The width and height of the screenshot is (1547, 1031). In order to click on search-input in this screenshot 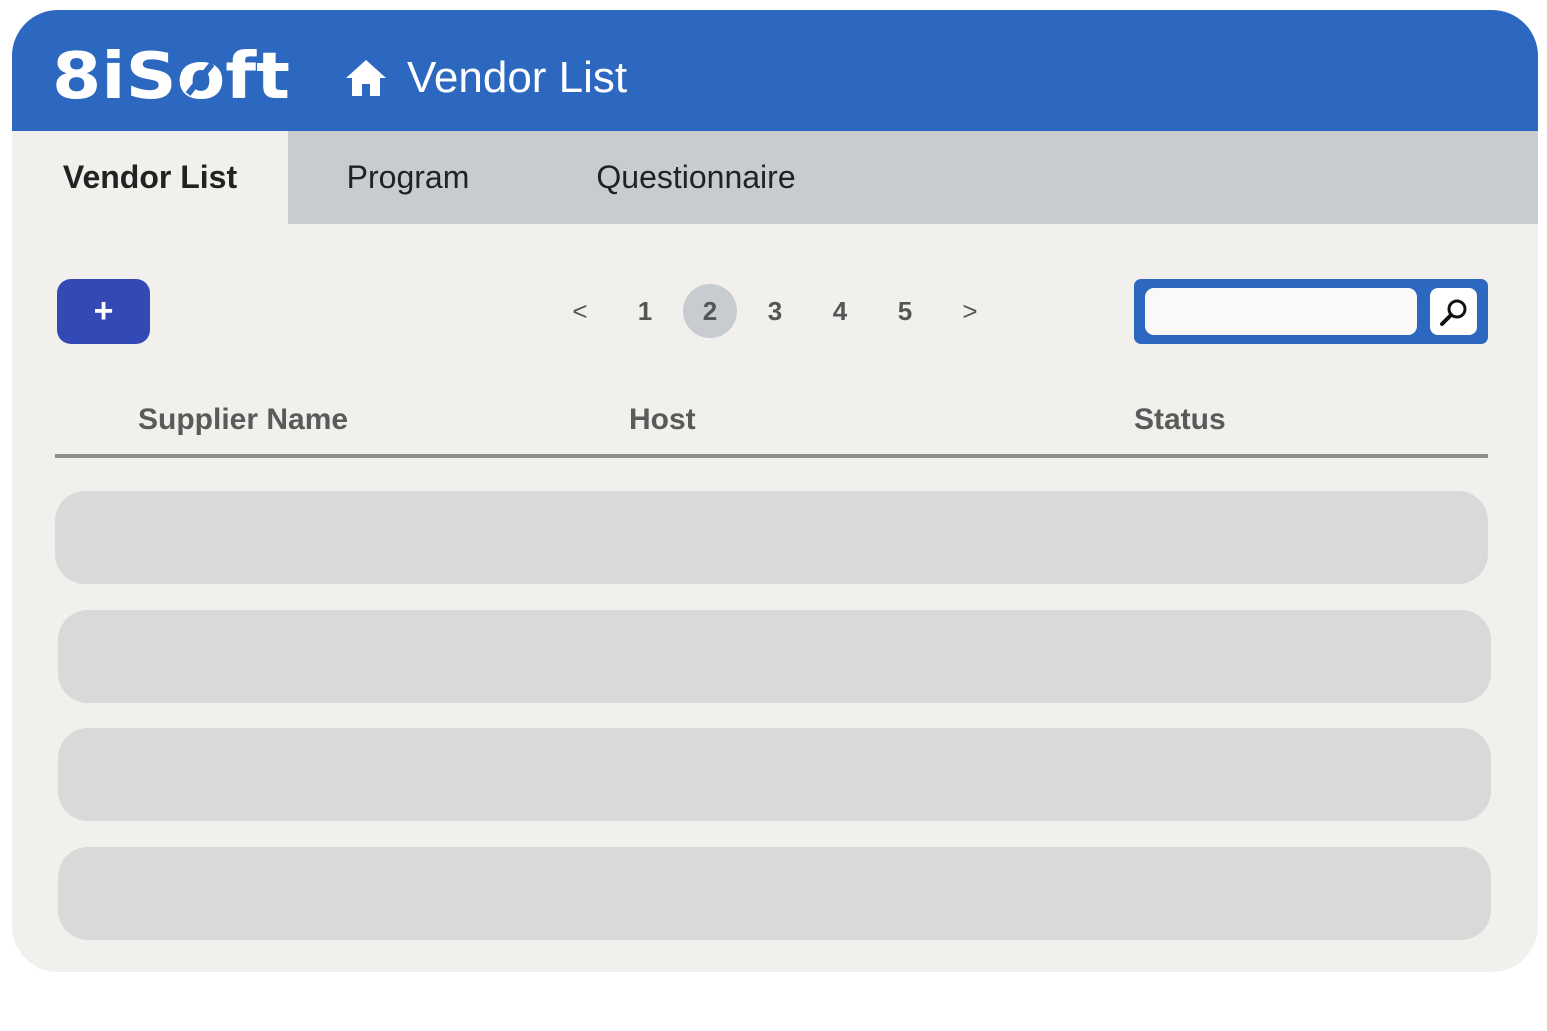, I will do `click(1281, 311)`.